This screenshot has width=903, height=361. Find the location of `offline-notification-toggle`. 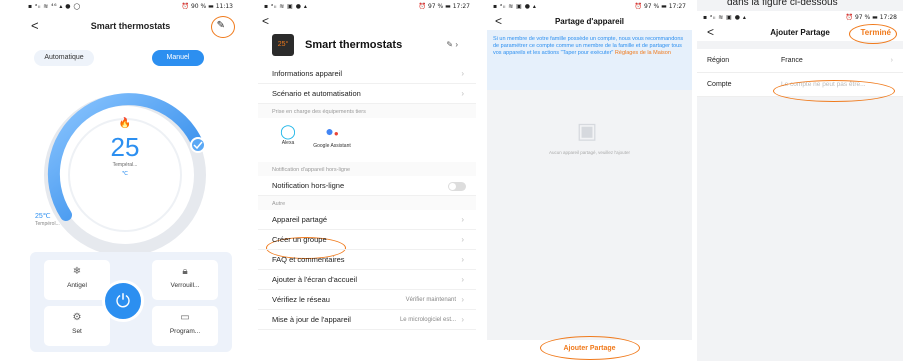

offline-notification-toggle is located at coordinates (457, 186).